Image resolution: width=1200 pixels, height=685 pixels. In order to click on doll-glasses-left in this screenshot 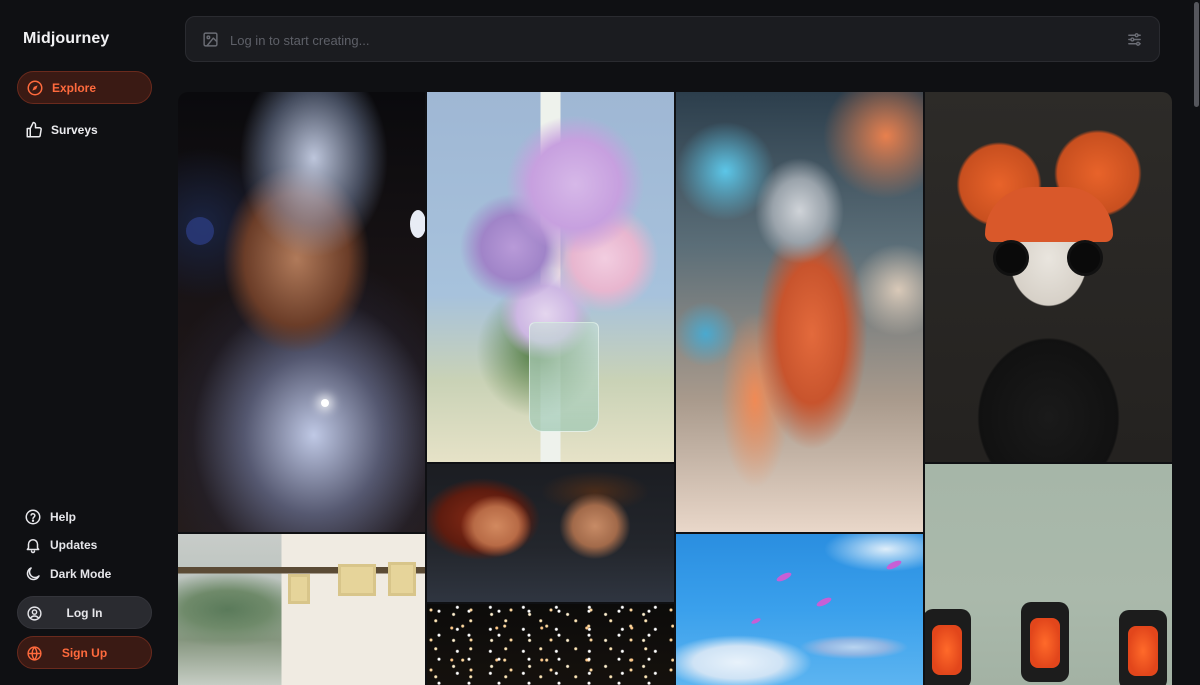, I will do `click(1011, 258)`.